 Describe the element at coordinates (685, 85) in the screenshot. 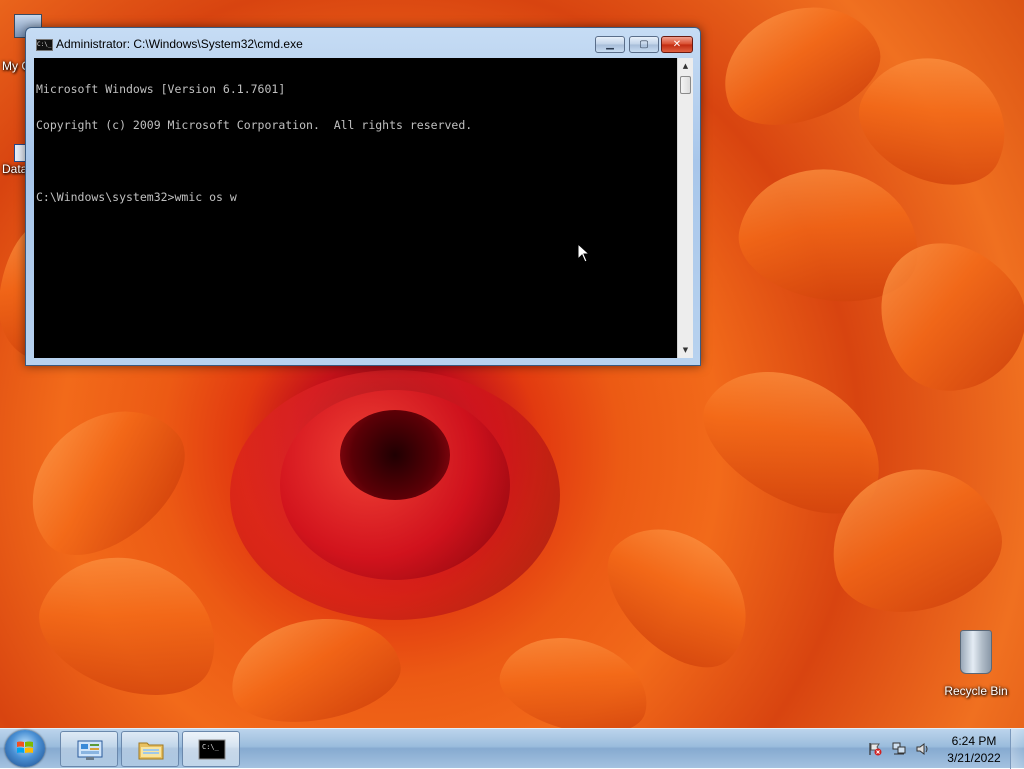

I see `scroll-thumb` at that location.